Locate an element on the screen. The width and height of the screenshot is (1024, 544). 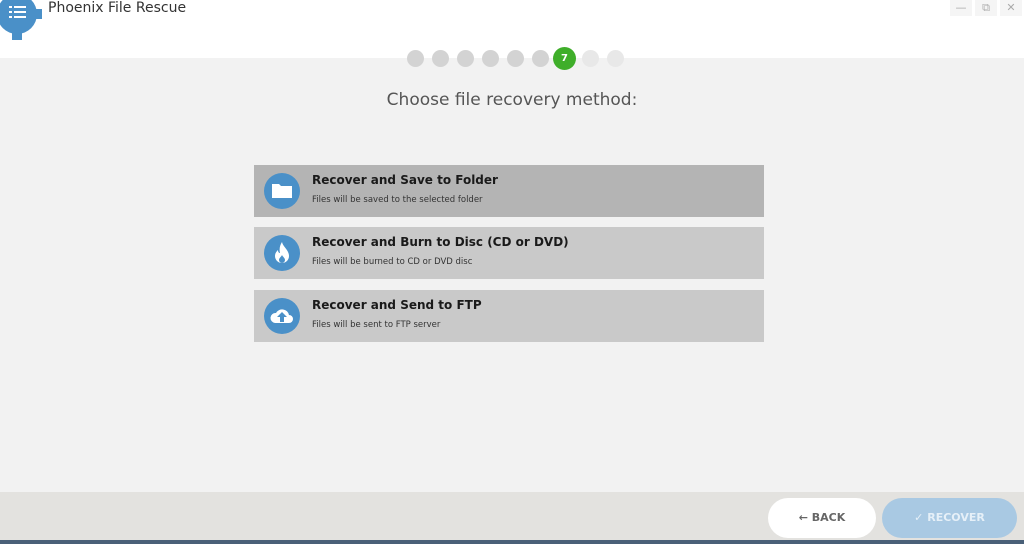
app-title: Phoenix File Rescue is located at coordinates (117, 8).